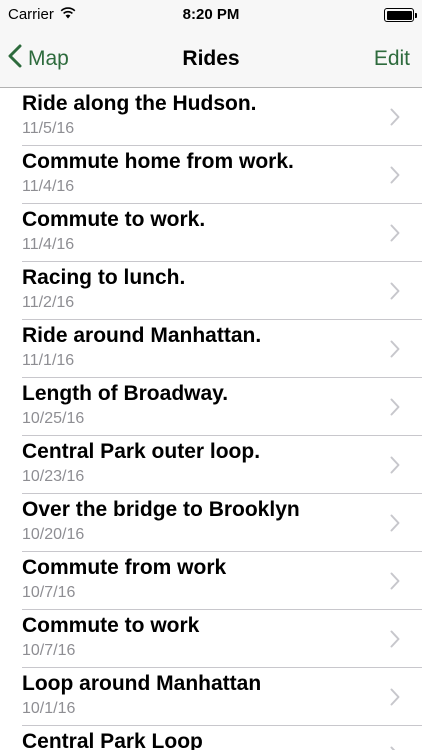 The height and width of the screenshot is (750, 422). What do you see at coordinates (53, 534) in the screenshot?
I see `ride-date: 10/20/16` at bounding box center [53, 534].